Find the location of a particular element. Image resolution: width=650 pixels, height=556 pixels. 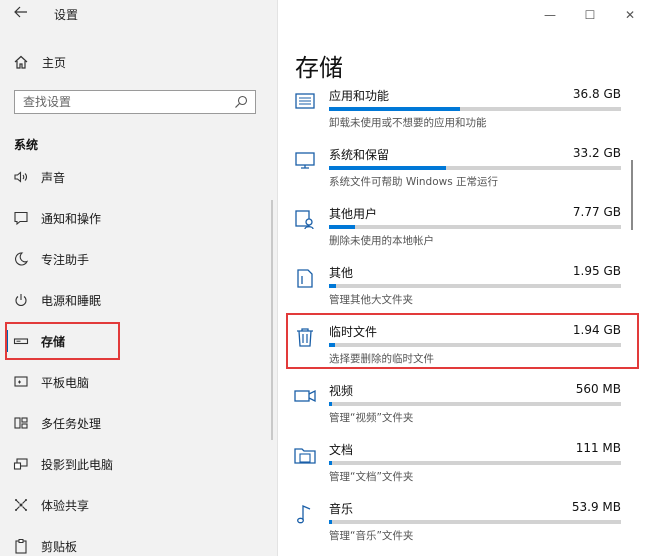

home-label: 主页 is located at coordinates (54, 62).